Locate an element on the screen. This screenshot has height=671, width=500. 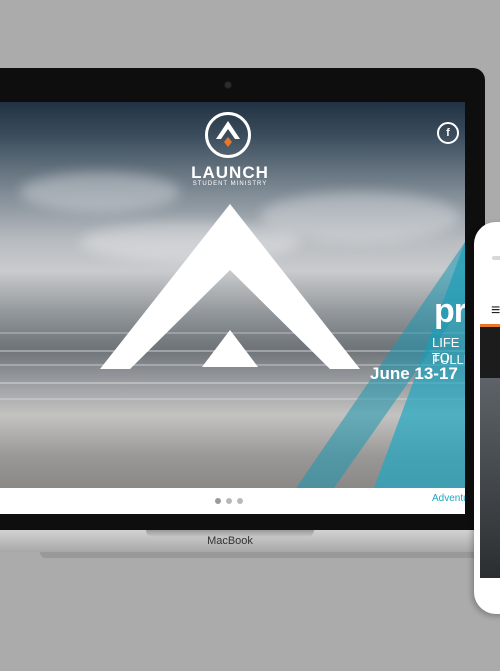
logo-diamond is located at coordinates (228, 142).